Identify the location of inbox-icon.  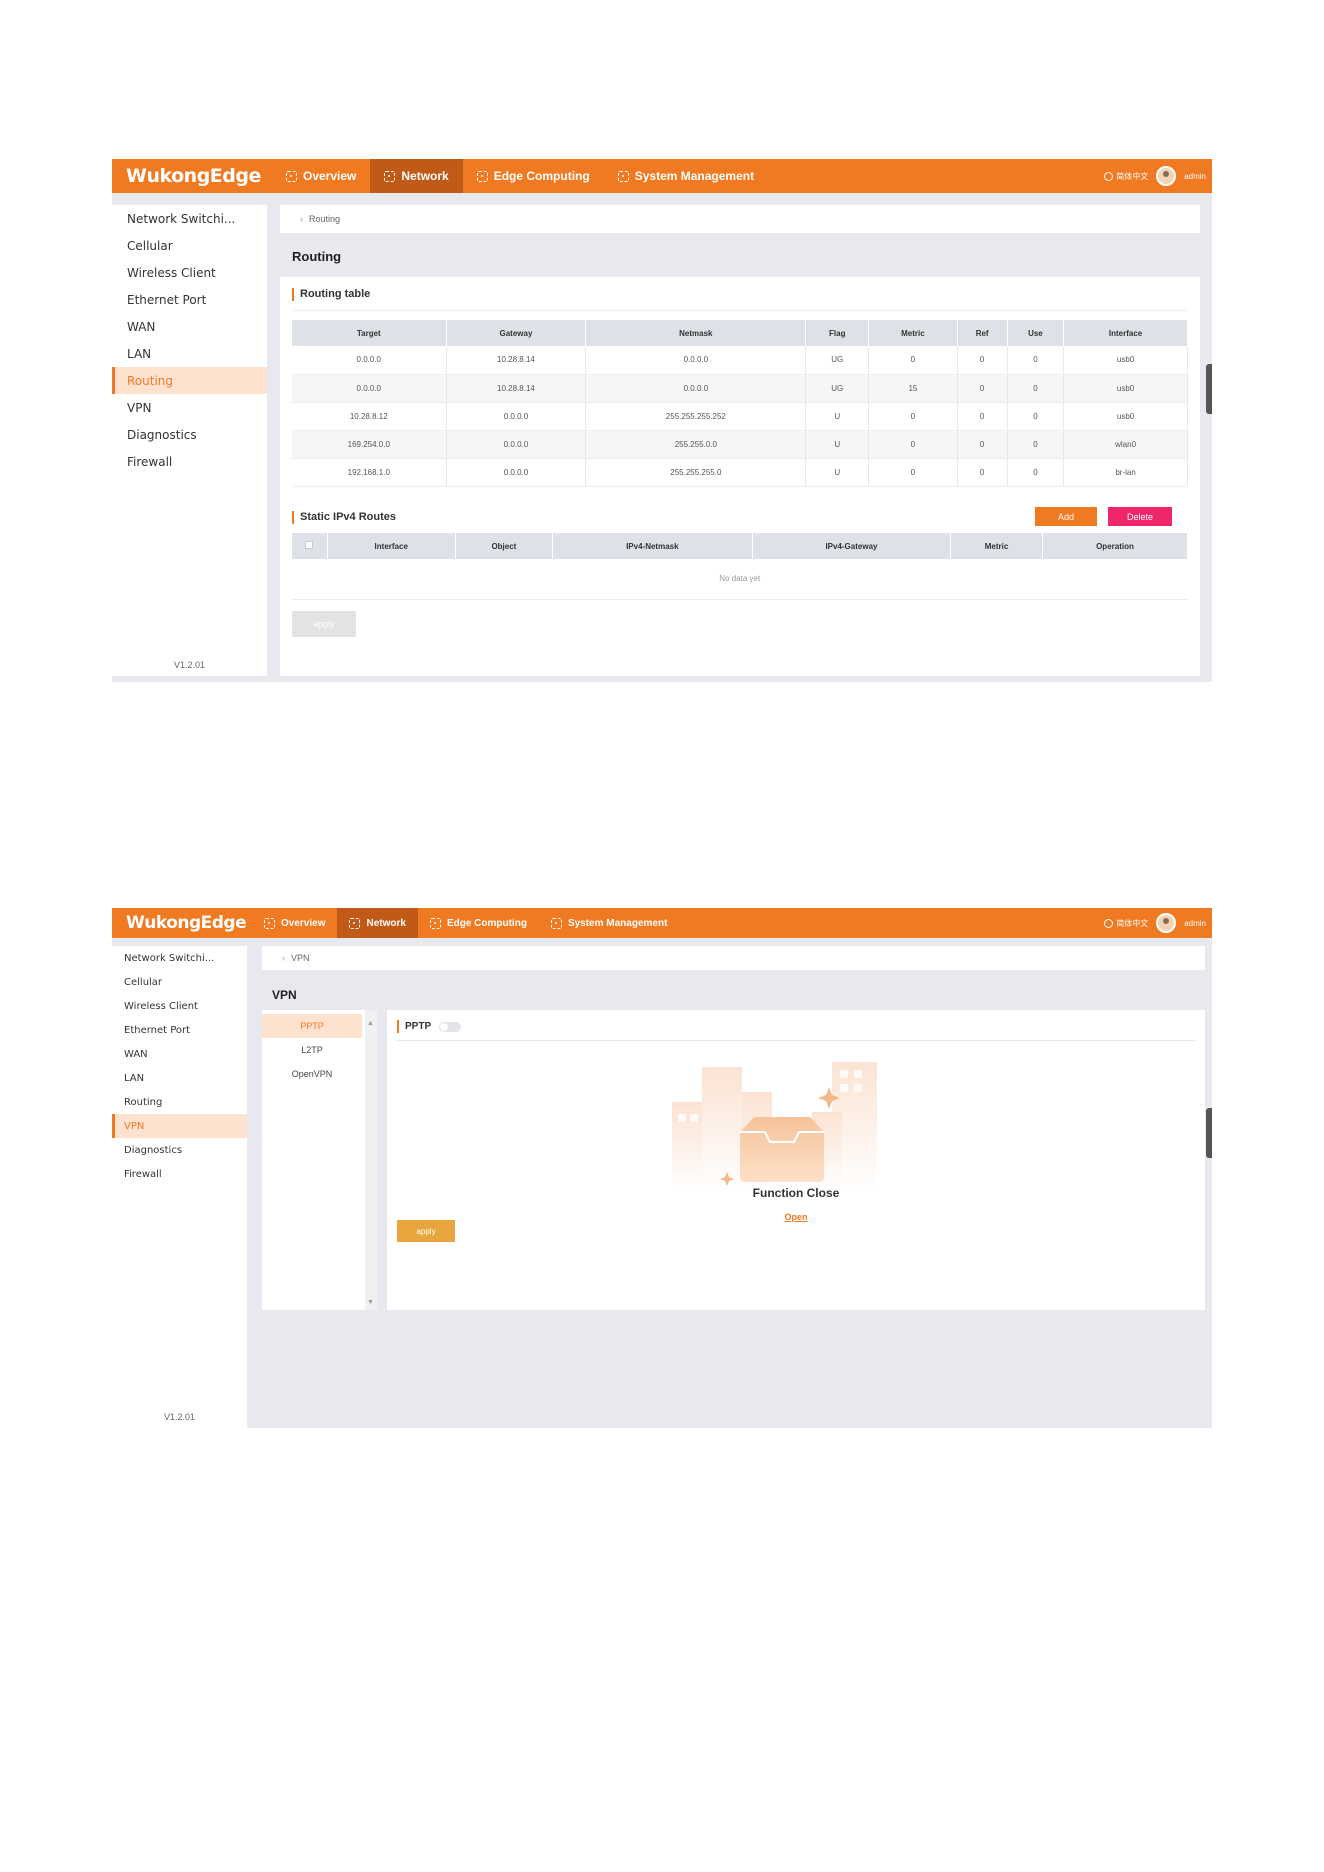
(782, 1149).